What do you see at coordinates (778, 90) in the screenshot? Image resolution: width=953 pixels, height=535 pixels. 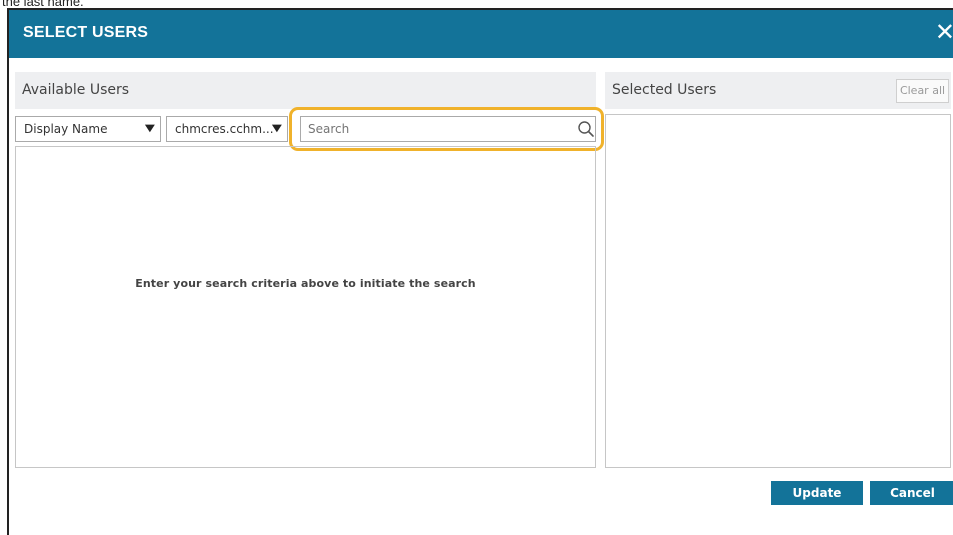 I see `selected-users-header: Selected Users Clear all` at bounding box center [778, 90].